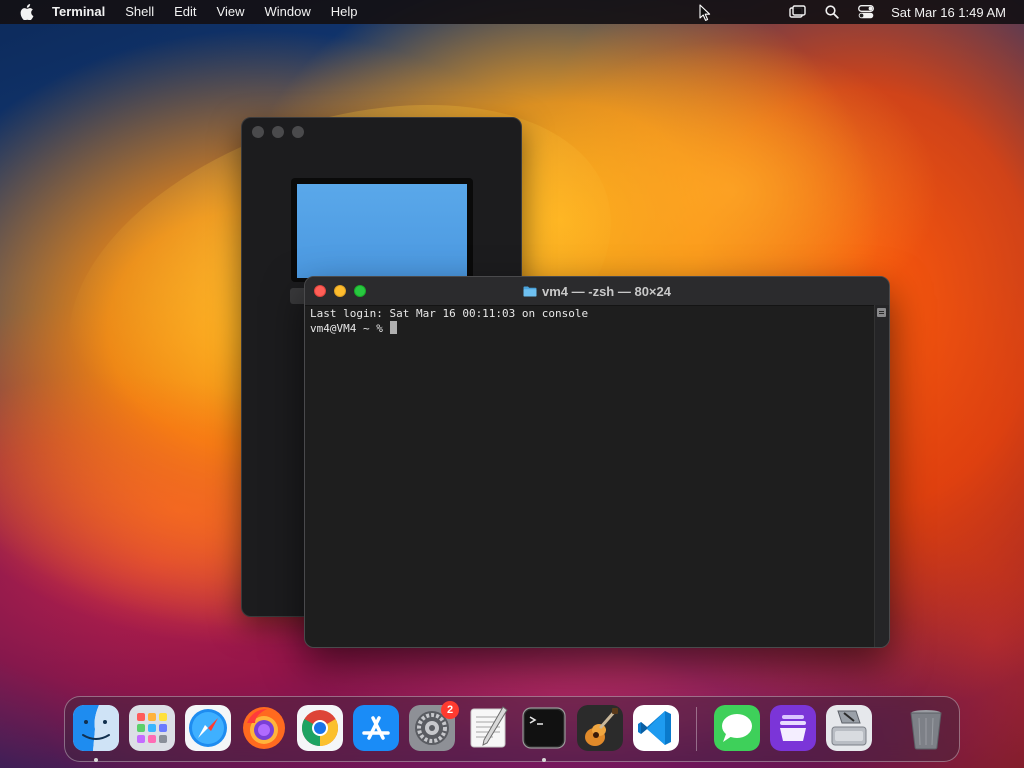  What do you see at coordinates (600, 728) in the screenshot?
I see `garageband-icon` at bounding box center [600, 728].